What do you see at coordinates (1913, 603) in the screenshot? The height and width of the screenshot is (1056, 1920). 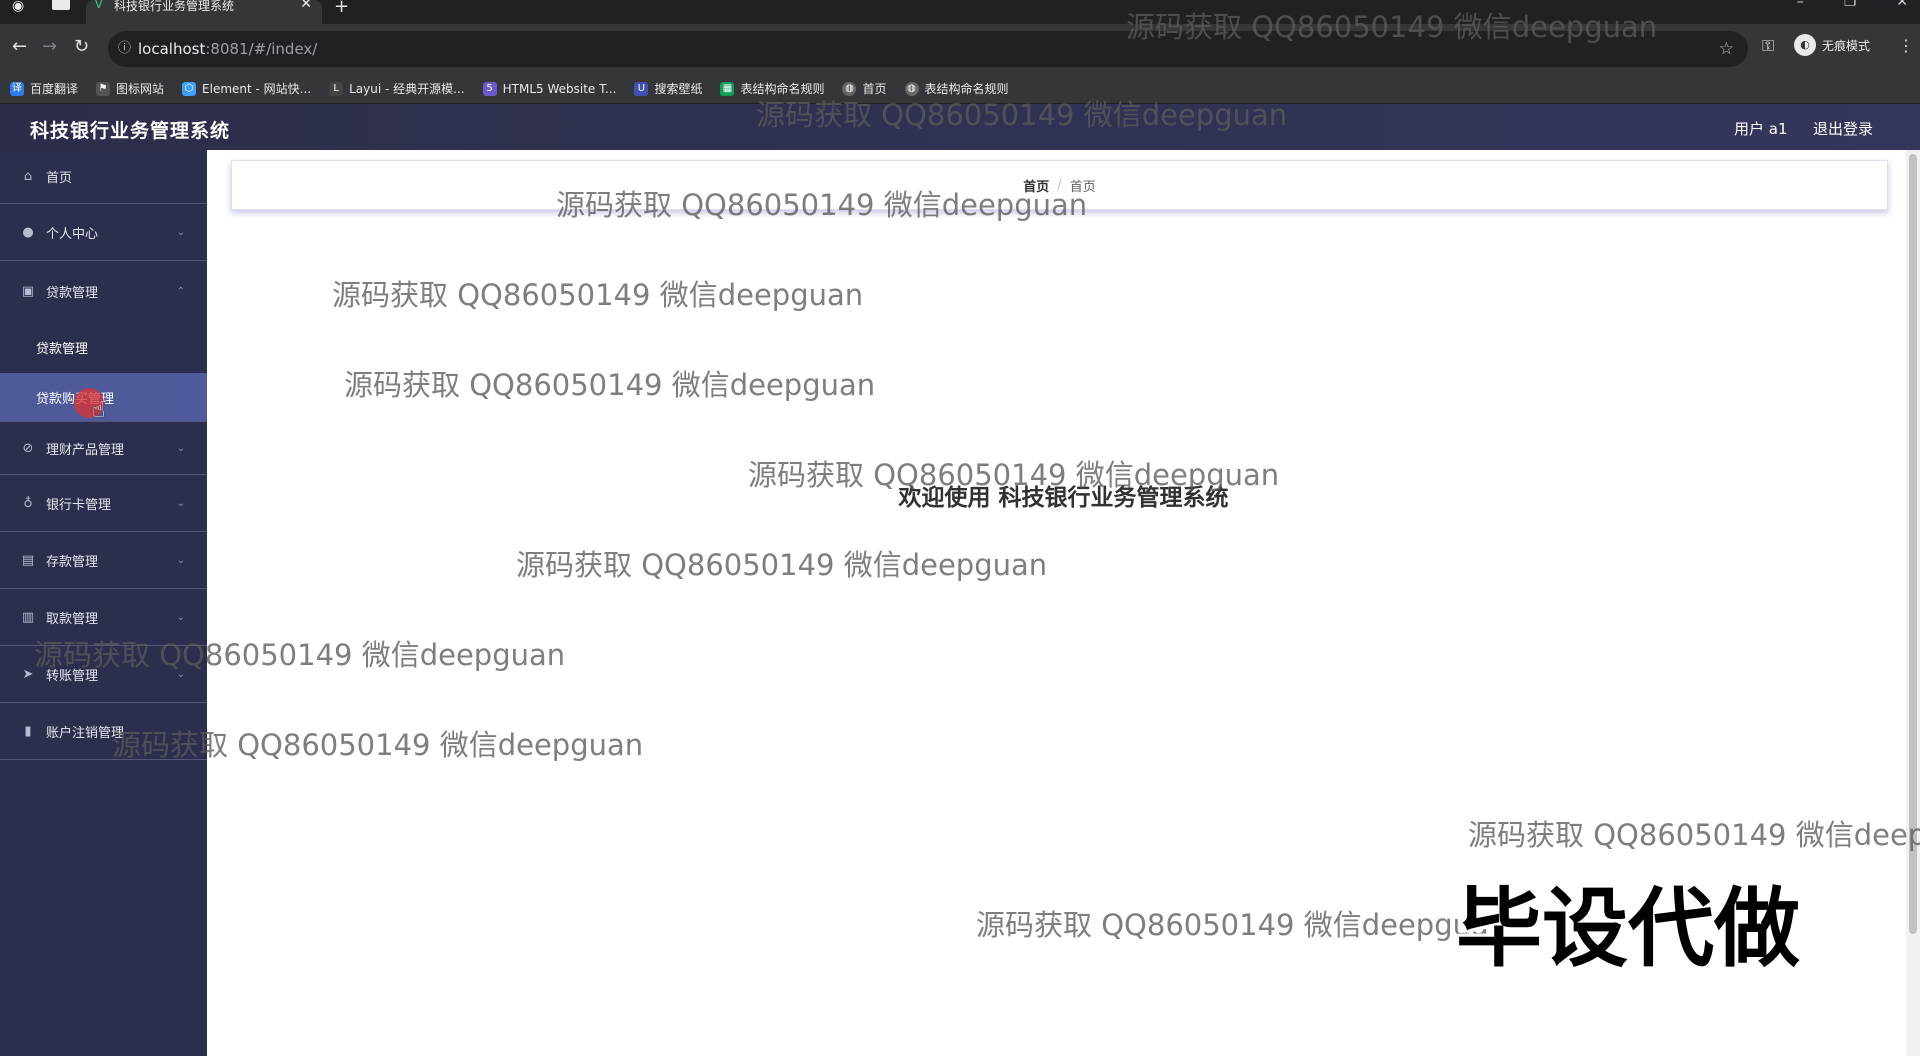 I see `scrollbar` at bounding box center [1913, 603].